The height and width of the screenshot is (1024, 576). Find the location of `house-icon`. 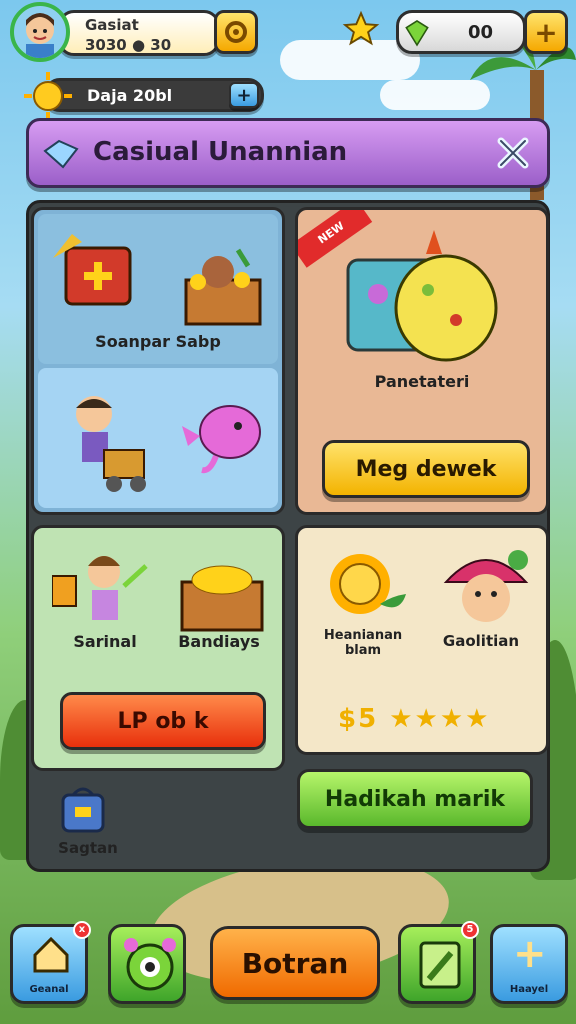

house-icon is located at coordinates (51, 954).